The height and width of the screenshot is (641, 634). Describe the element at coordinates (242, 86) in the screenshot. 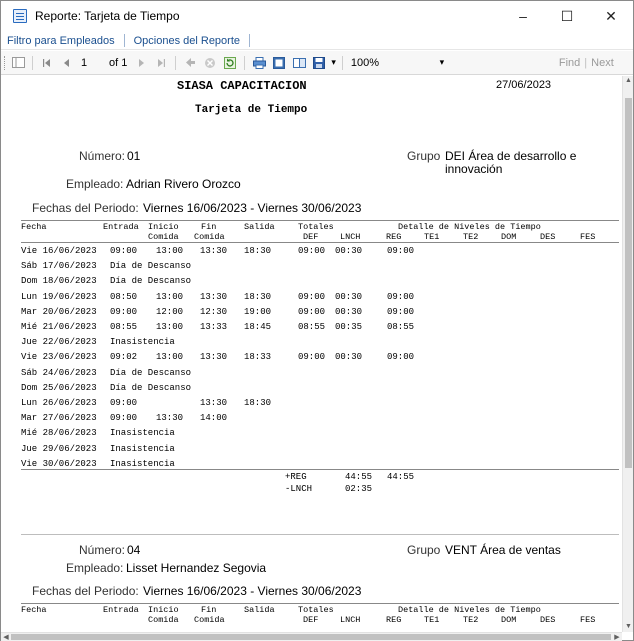

I see `report-company: SIASA CAPACITACION` at that location.